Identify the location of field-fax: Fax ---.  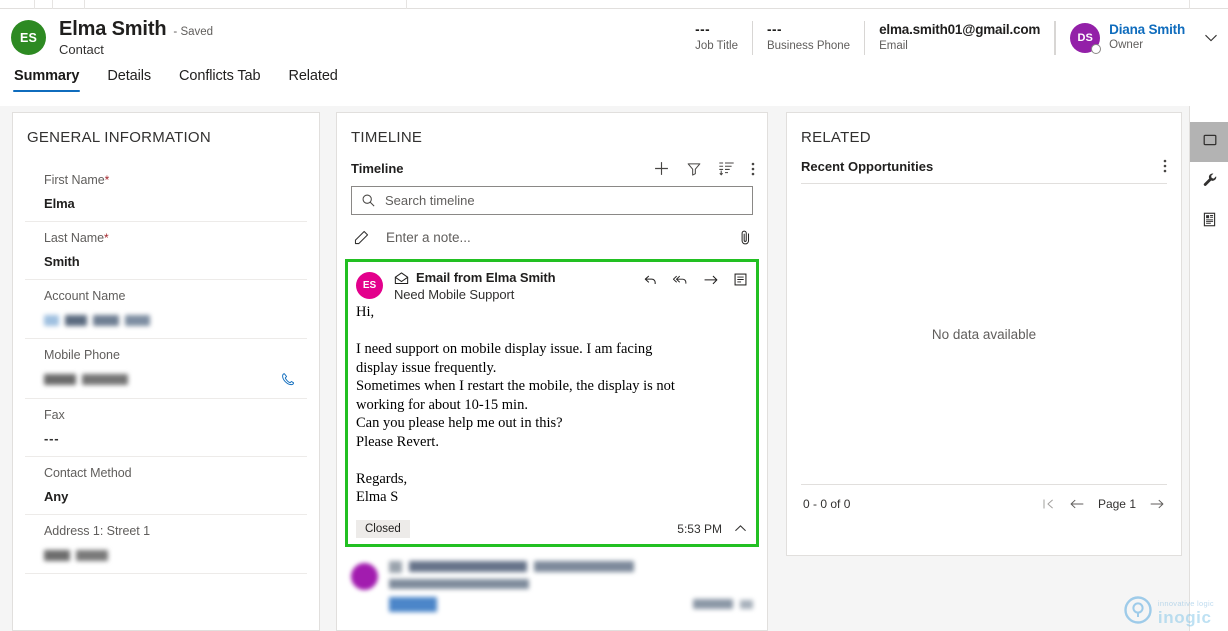
(166, 428).